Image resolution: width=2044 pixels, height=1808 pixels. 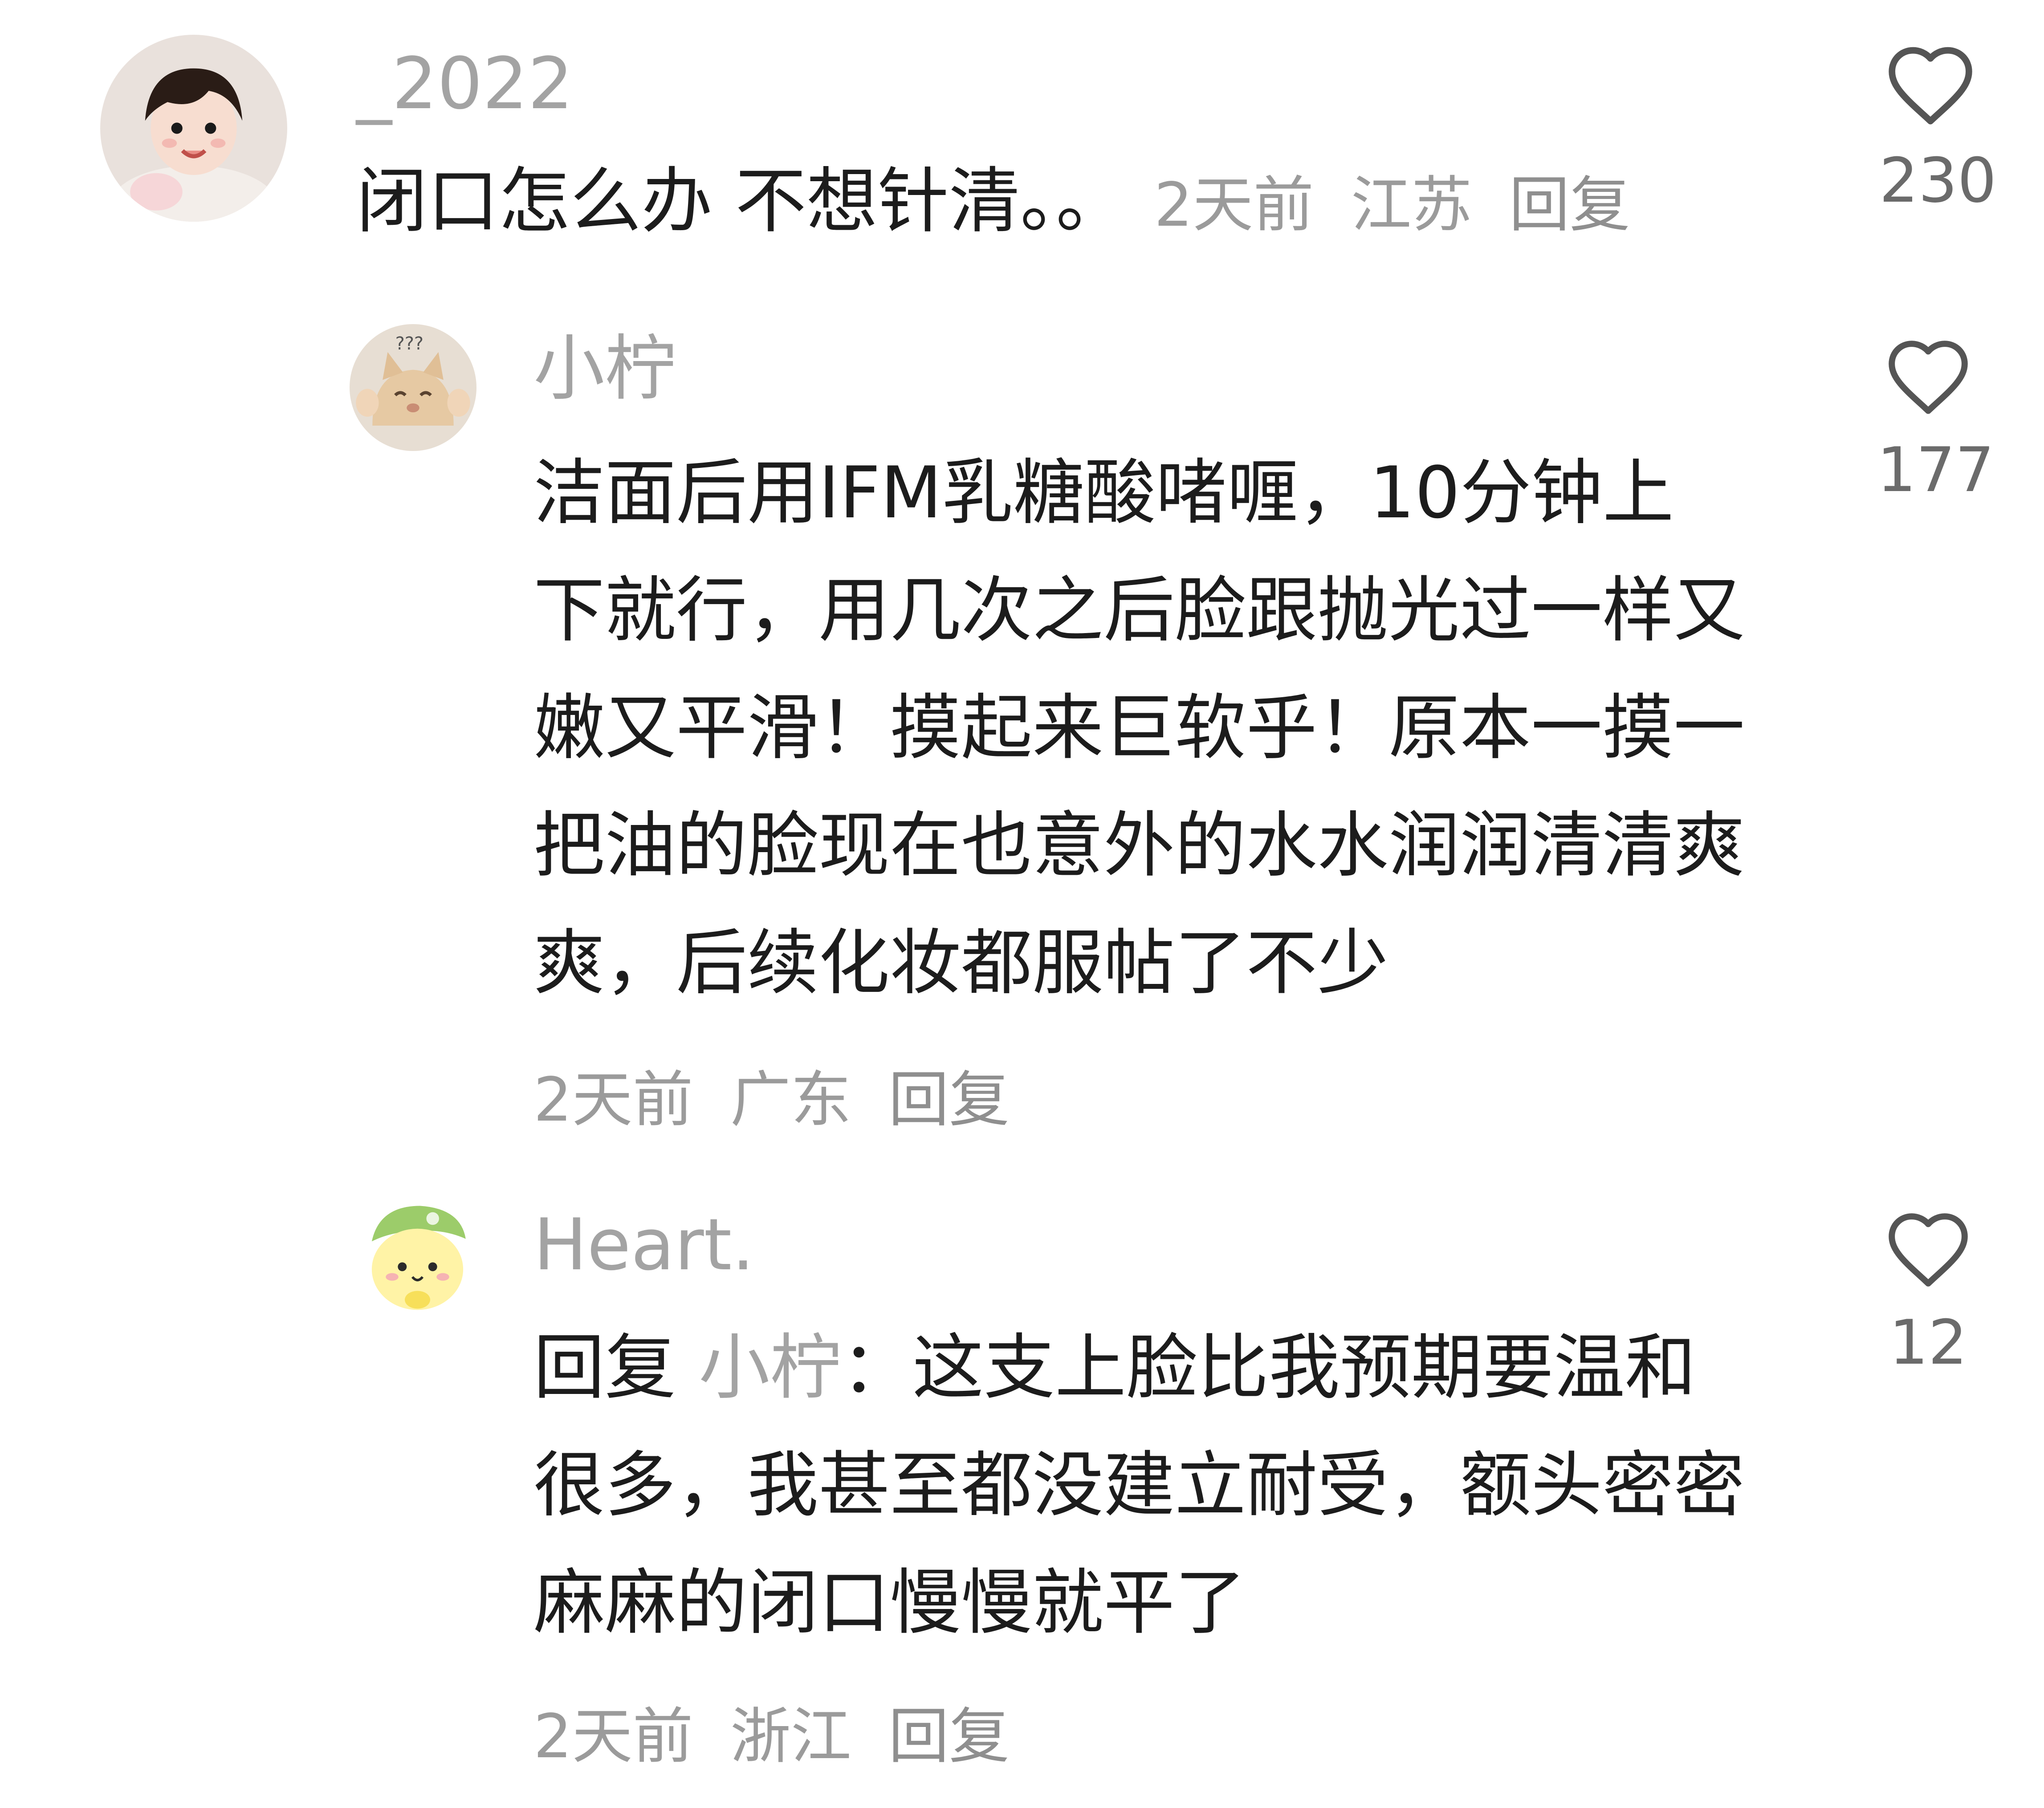 What do you see at coordinates (1928, 1291) in the screenshot?
I see `like-button: 12` at bounding box center [1928, 1291].